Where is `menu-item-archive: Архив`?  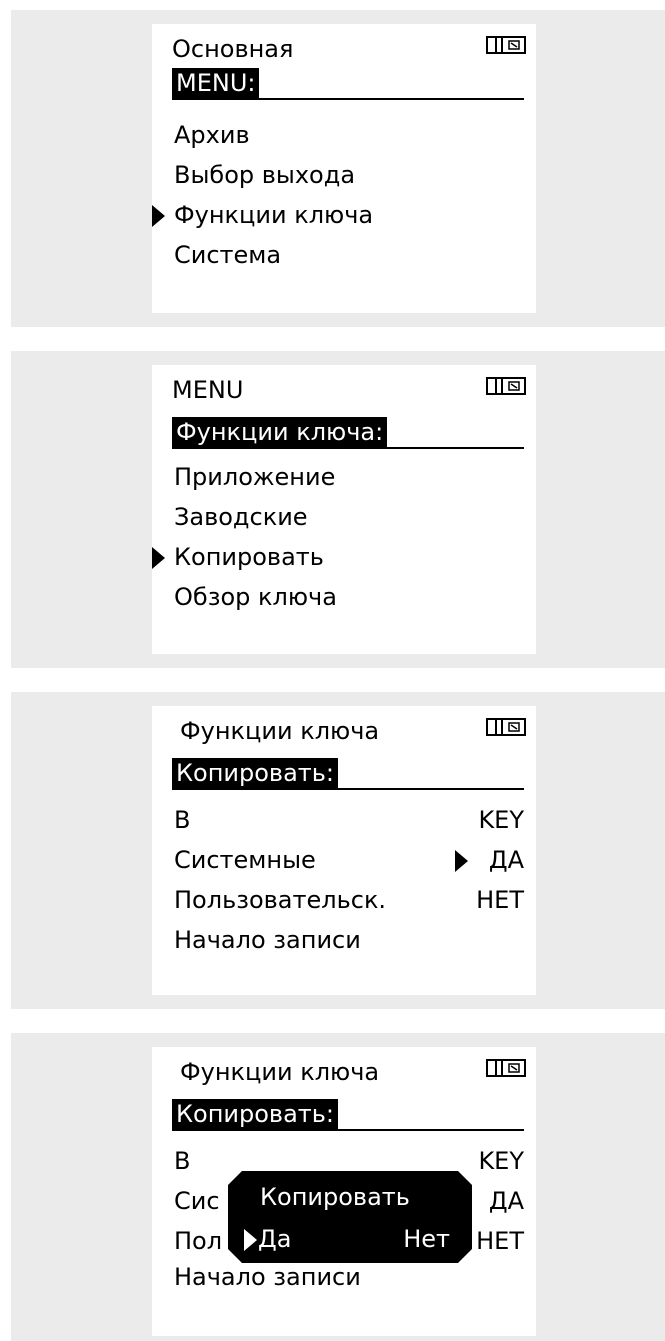 menu-item-archive: Архив is located at coordinates (212, 135).